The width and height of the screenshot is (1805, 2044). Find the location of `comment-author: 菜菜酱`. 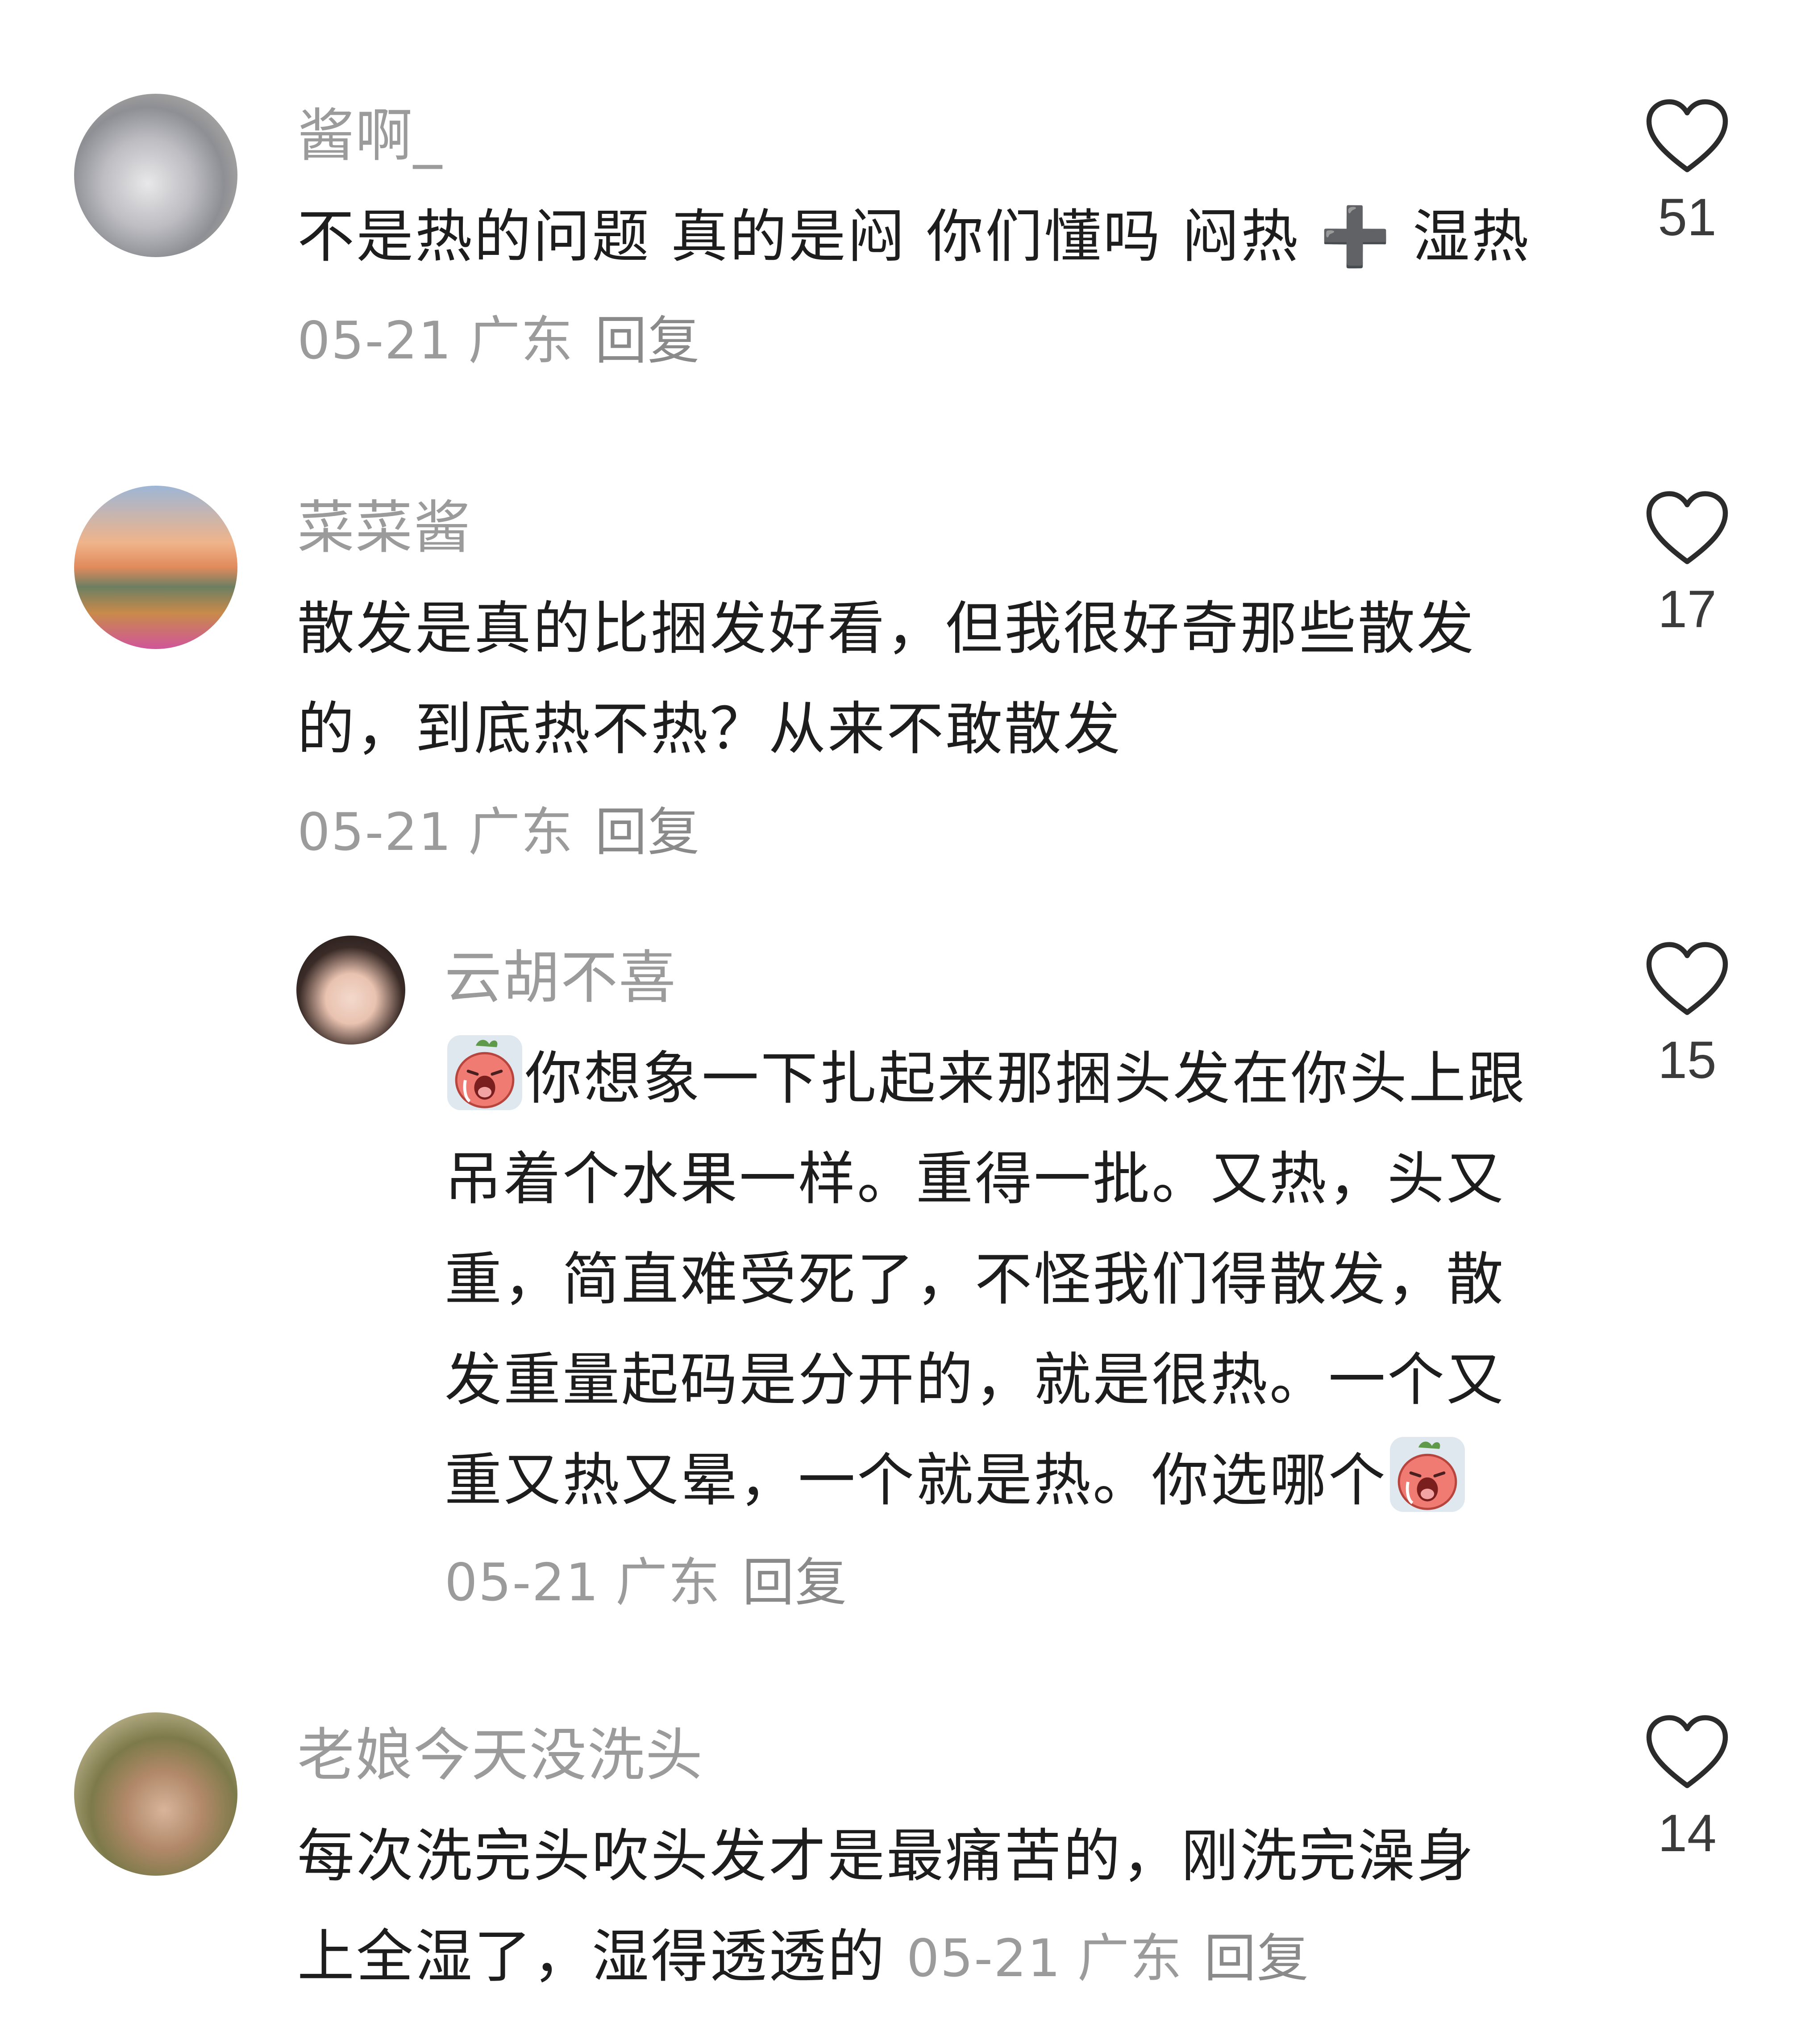

comment-author: 菜菜酱 is located at coordinates (384, 528).